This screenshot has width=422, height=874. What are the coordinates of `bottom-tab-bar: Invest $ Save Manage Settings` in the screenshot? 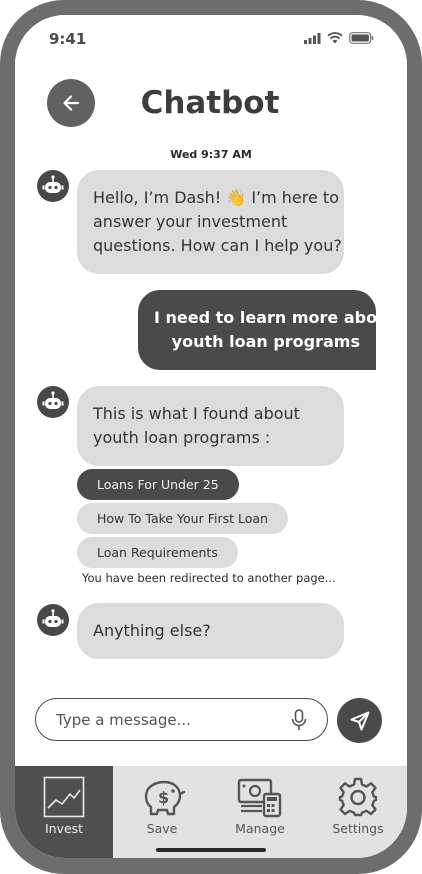 It's located at (211, 812).